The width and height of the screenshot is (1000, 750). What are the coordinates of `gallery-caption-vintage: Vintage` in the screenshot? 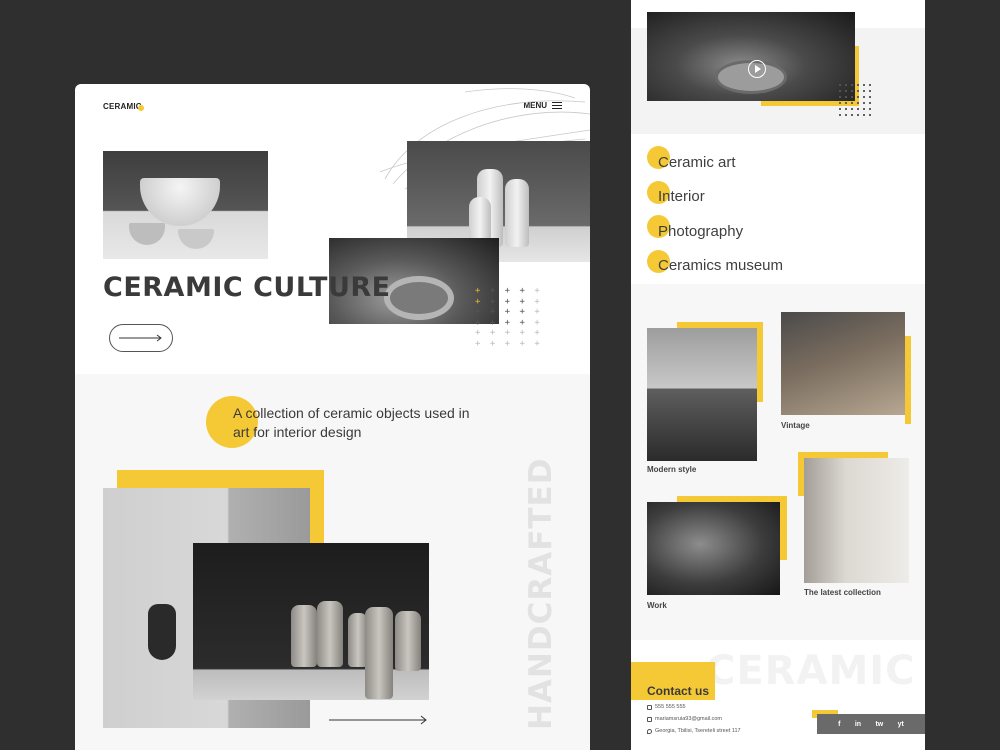 It's located at (795, 425).